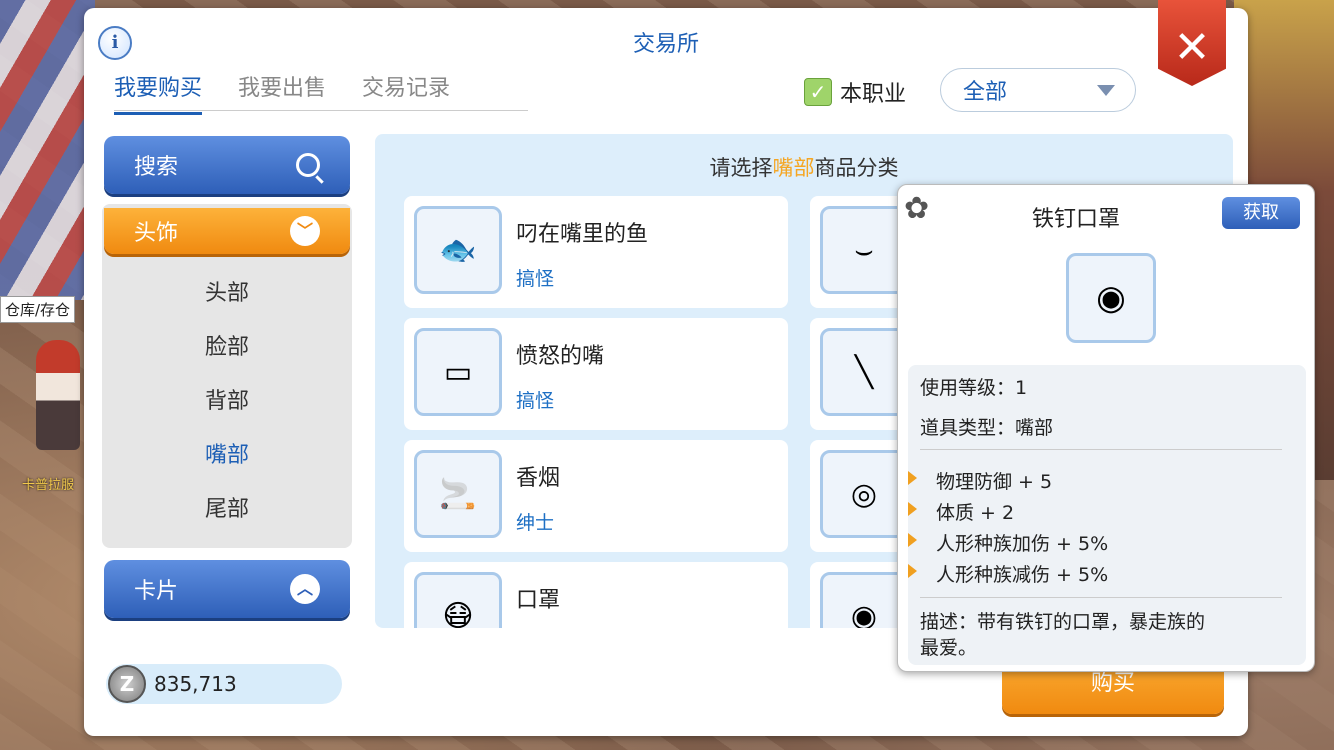 The image size is (1334, 750). What do you see at coordinates (195, 684) in the screenshot?
I see `zeny-amount: 835,713` at bounding box center [195, 684].